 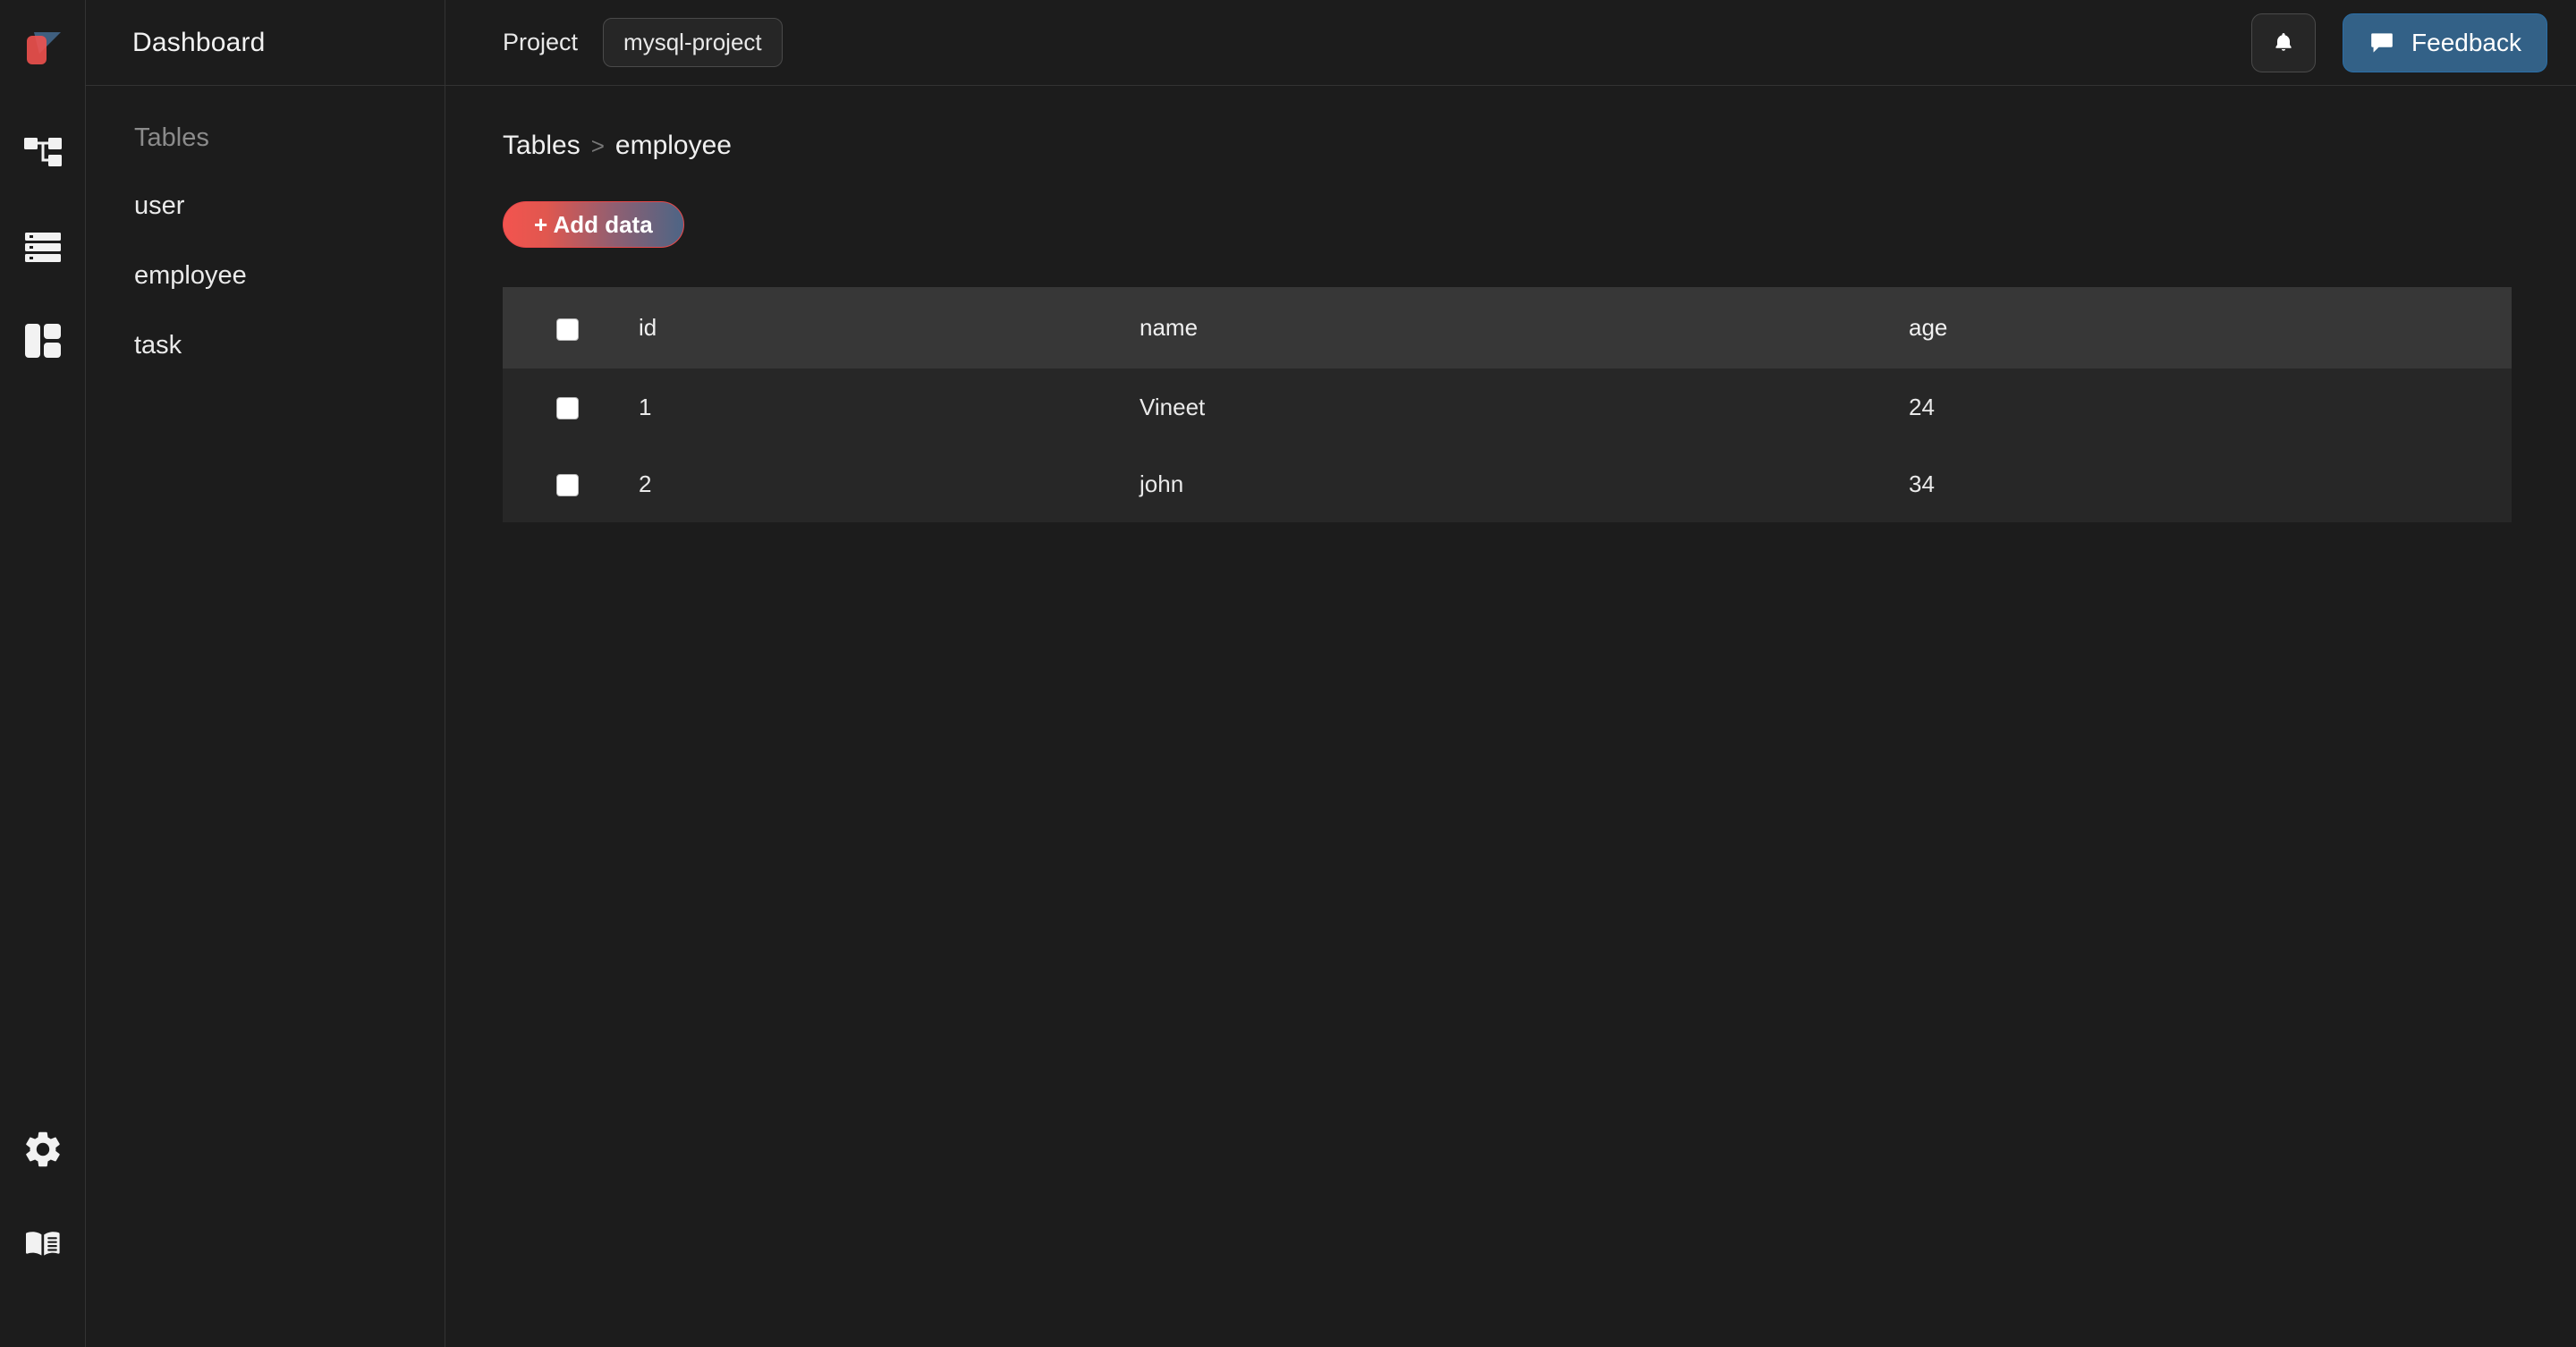 I want to click on feedback-button: Feedback, so click(x=2445, y=42).